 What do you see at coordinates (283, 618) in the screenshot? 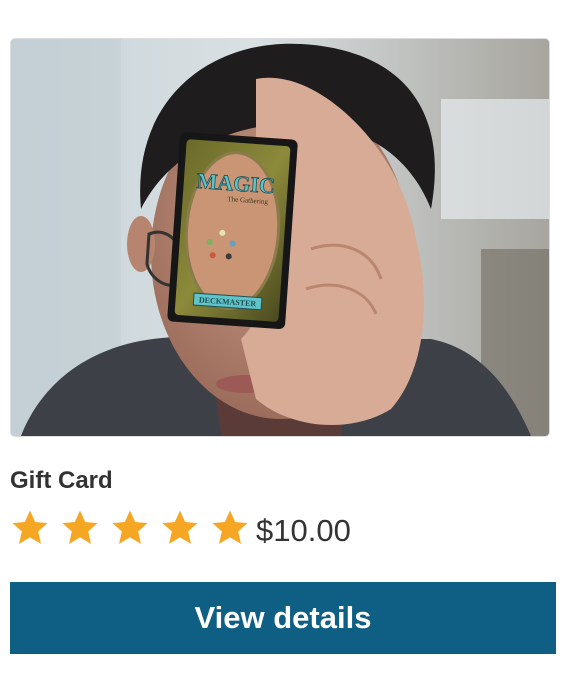
I see `view-details-button: View details` at bounding box center [283, 618].